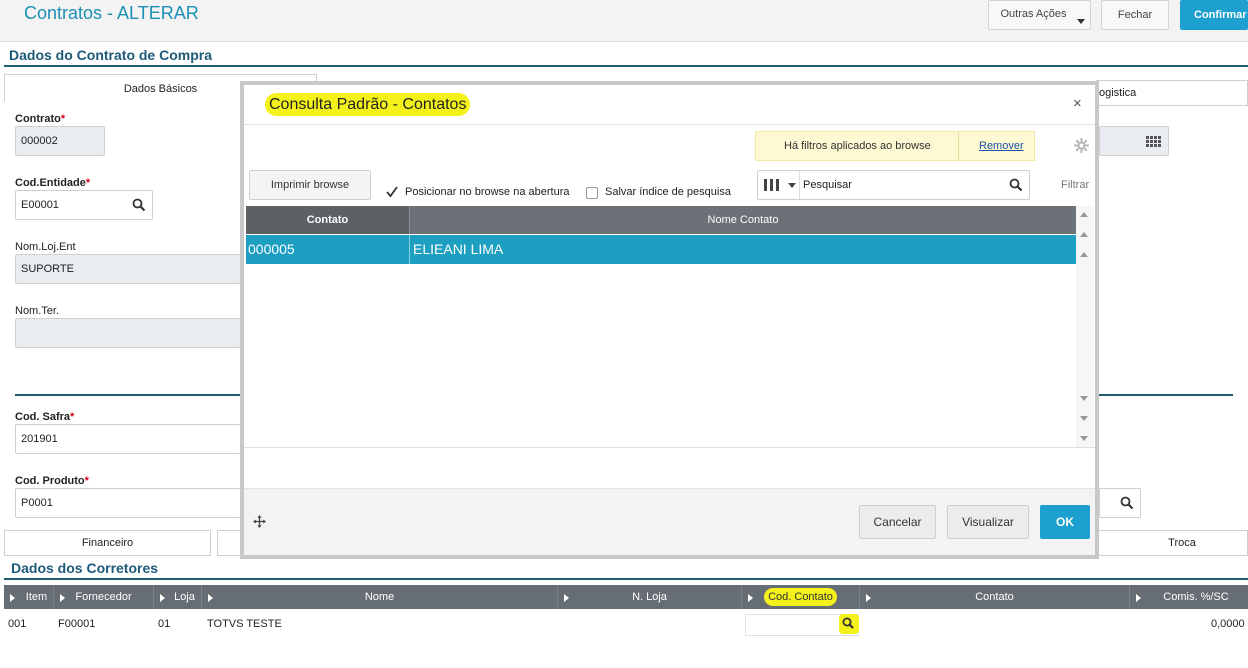 The height and width of the screenshot is (668, 1248). I want to click on tab-troca: Troca, so click(1172, 543).